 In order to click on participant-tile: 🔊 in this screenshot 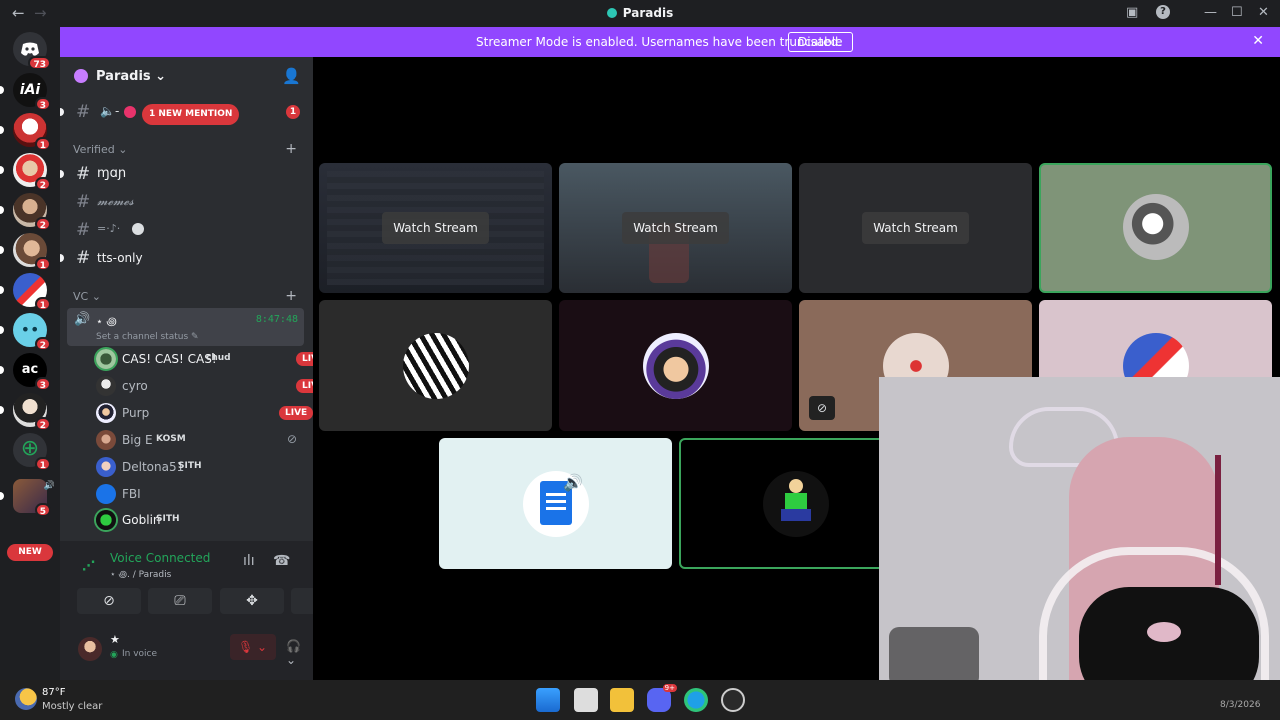, I will do `click(555, 503)`.